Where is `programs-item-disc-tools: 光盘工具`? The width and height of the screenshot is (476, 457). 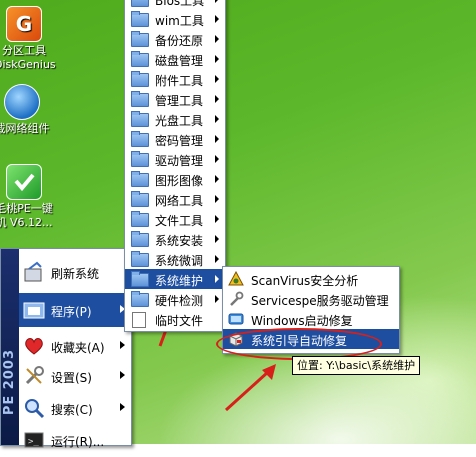 programs-item-disc-tools: 光盘工具 is located at coordinates (175, 119).